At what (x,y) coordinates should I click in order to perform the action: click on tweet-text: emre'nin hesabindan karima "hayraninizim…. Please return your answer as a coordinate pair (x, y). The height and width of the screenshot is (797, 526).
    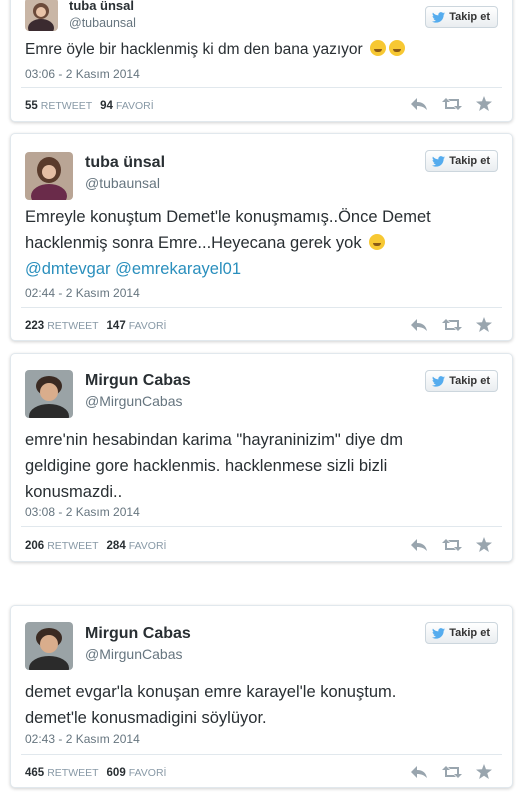
    Looking at the image, I should click on (214, 466).